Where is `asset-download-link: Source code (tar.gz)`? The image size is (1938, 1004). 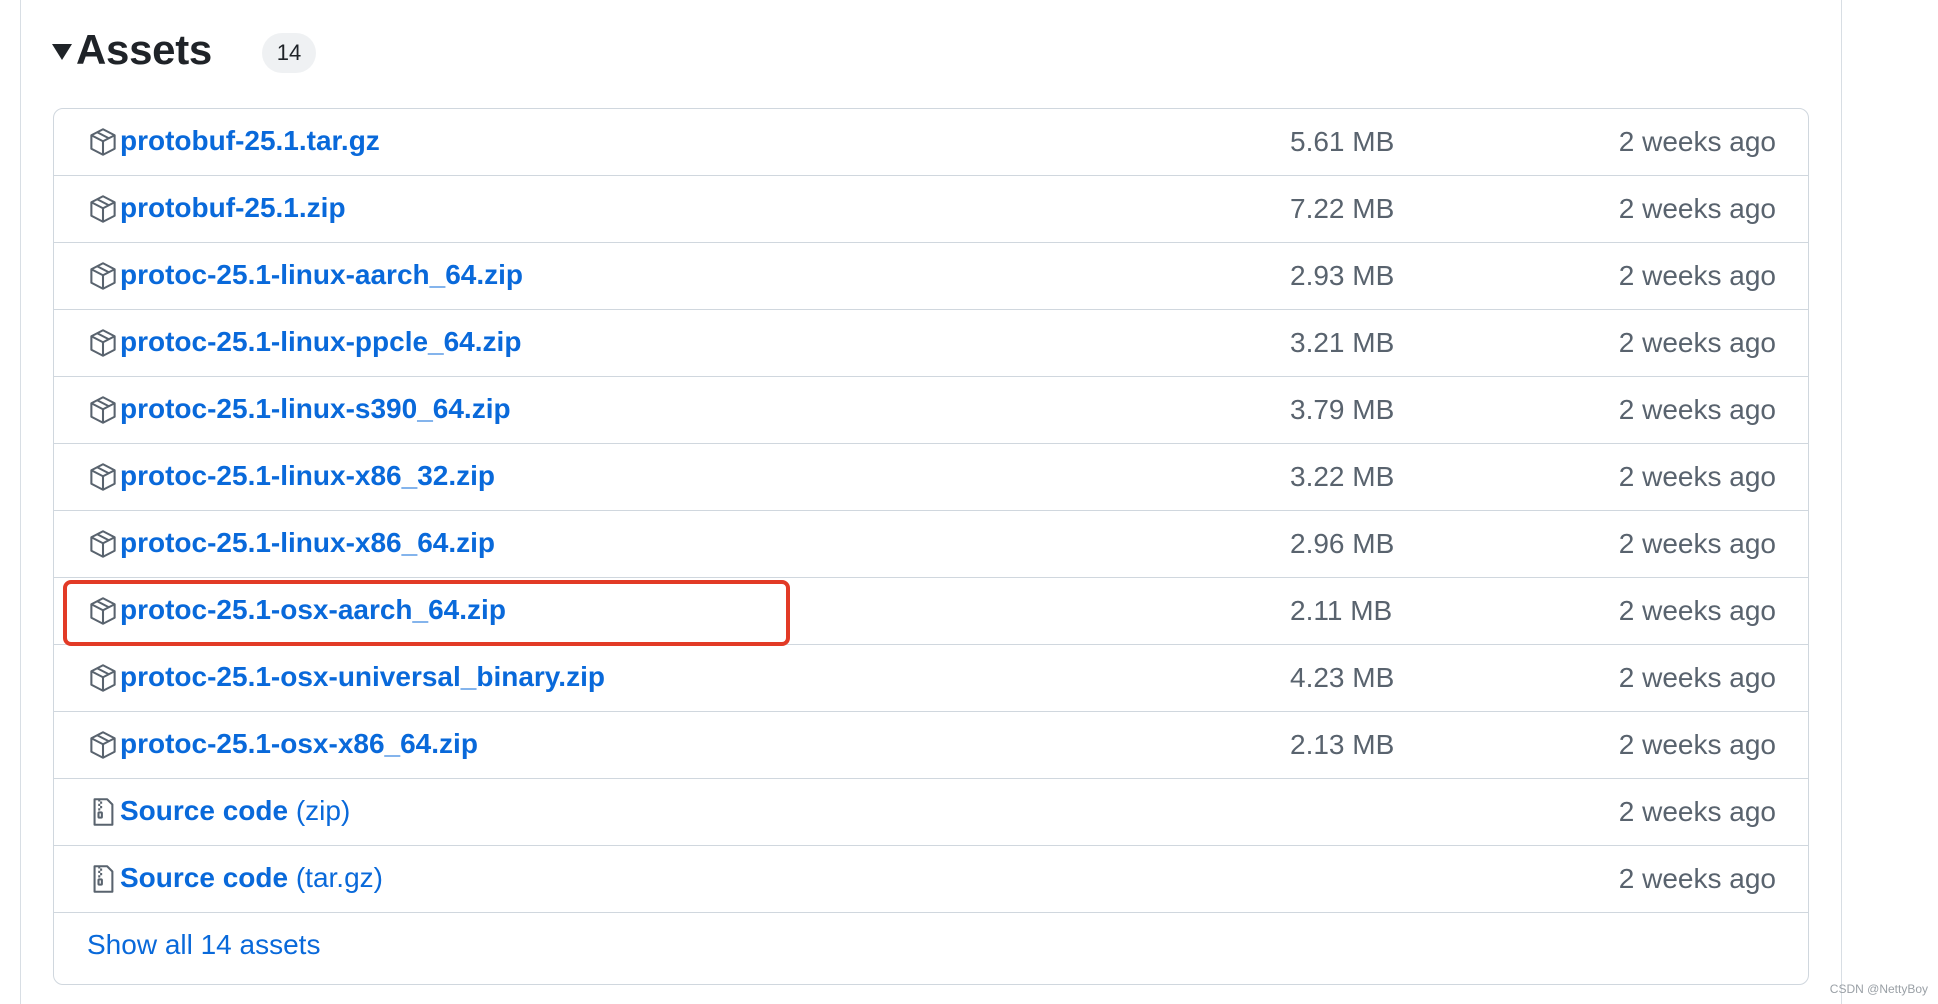
asset-download-link: Source code (tar.gz) is located at coordinates (251, 878).